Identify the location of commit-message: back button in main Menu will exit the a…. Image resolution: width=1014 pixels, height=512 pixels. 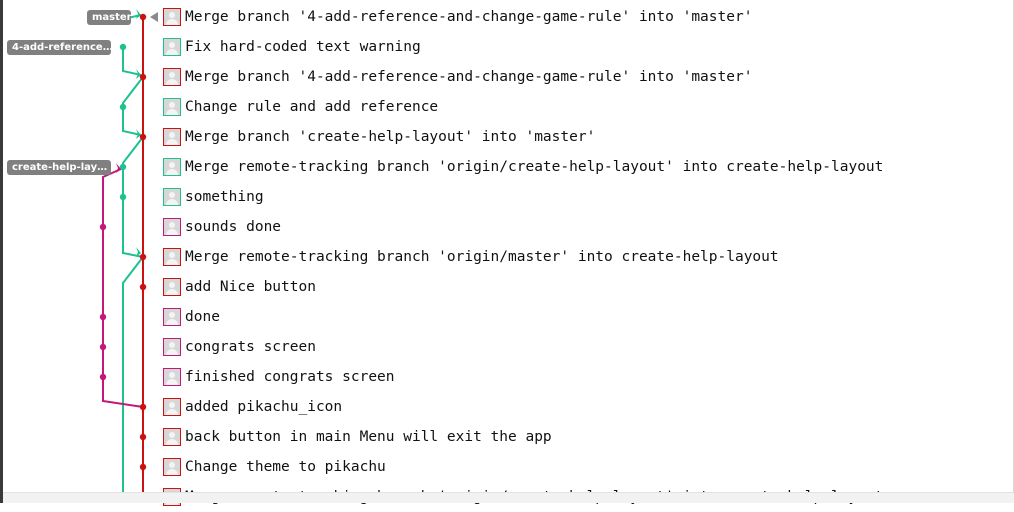
(368, 437).